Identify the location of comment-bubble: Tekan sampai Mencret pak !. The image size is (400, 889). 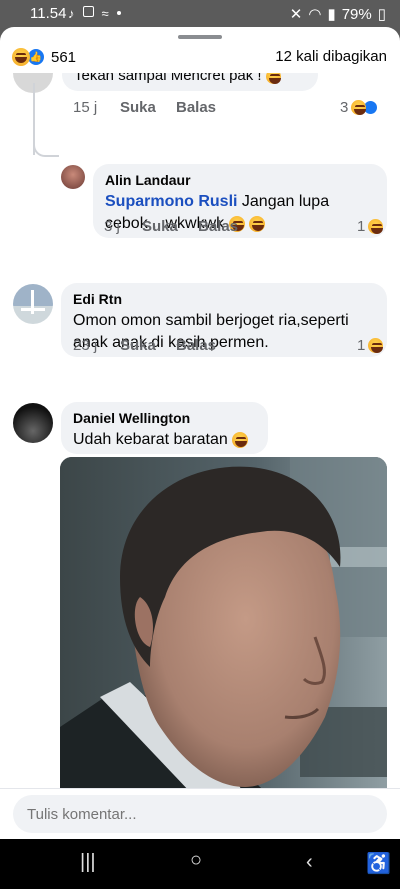
(190, 82).